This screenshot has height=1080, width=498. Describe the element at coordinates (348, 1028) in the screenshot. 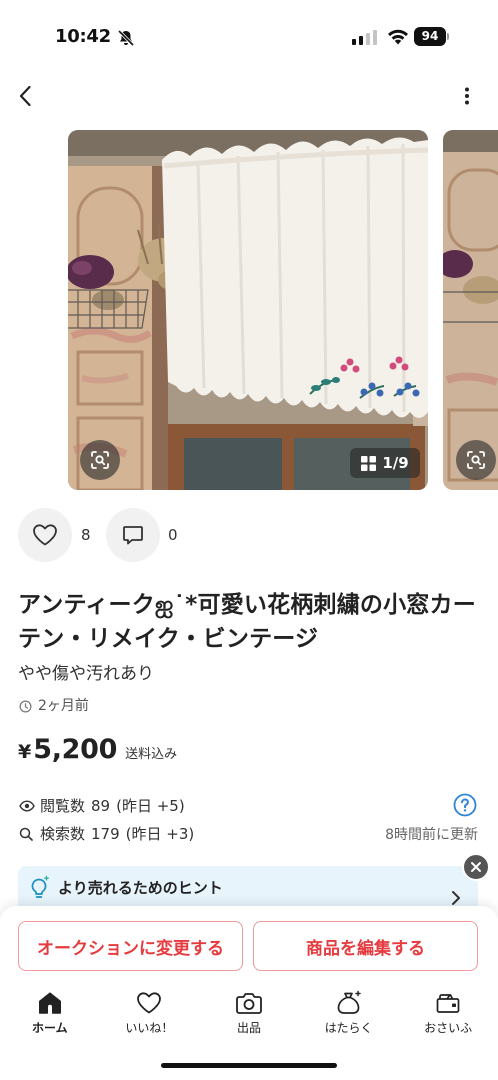

I see `tab-label-work: はたらく` at that location.